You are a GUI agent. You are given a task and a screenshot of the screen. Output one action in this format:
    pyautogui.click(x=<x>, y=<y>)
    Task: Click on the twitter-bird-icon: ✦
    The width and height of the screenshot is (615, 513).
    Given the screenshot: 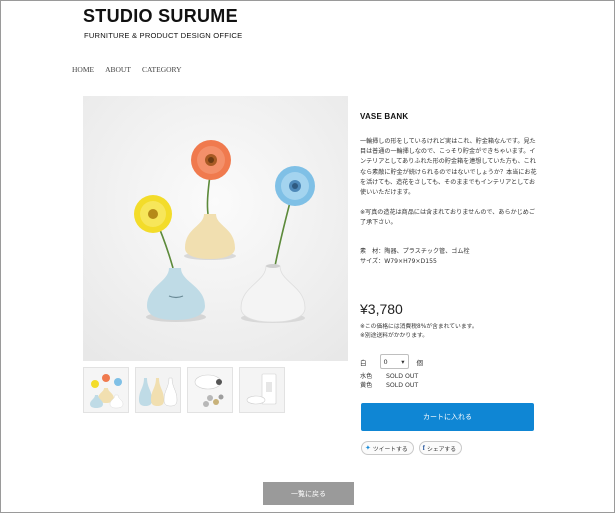 What is the action you would take?
    pyautogui.click(x=368, y=448)
    